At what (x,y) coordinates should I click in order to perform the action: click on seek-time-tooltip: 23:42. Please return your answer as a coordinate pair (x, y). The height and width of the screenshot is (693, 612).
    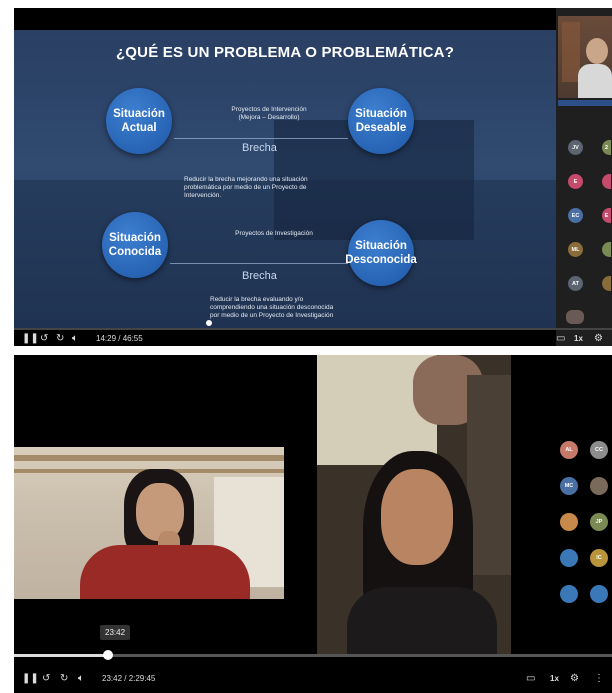
    Looking at the image, I should click on (115, 632).